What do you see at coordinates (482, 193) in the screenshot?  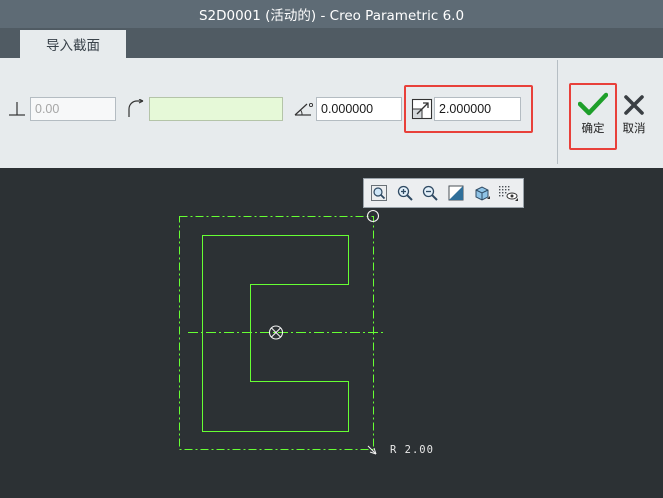 I see `display-style-icon` at bounding box center [482, 193].